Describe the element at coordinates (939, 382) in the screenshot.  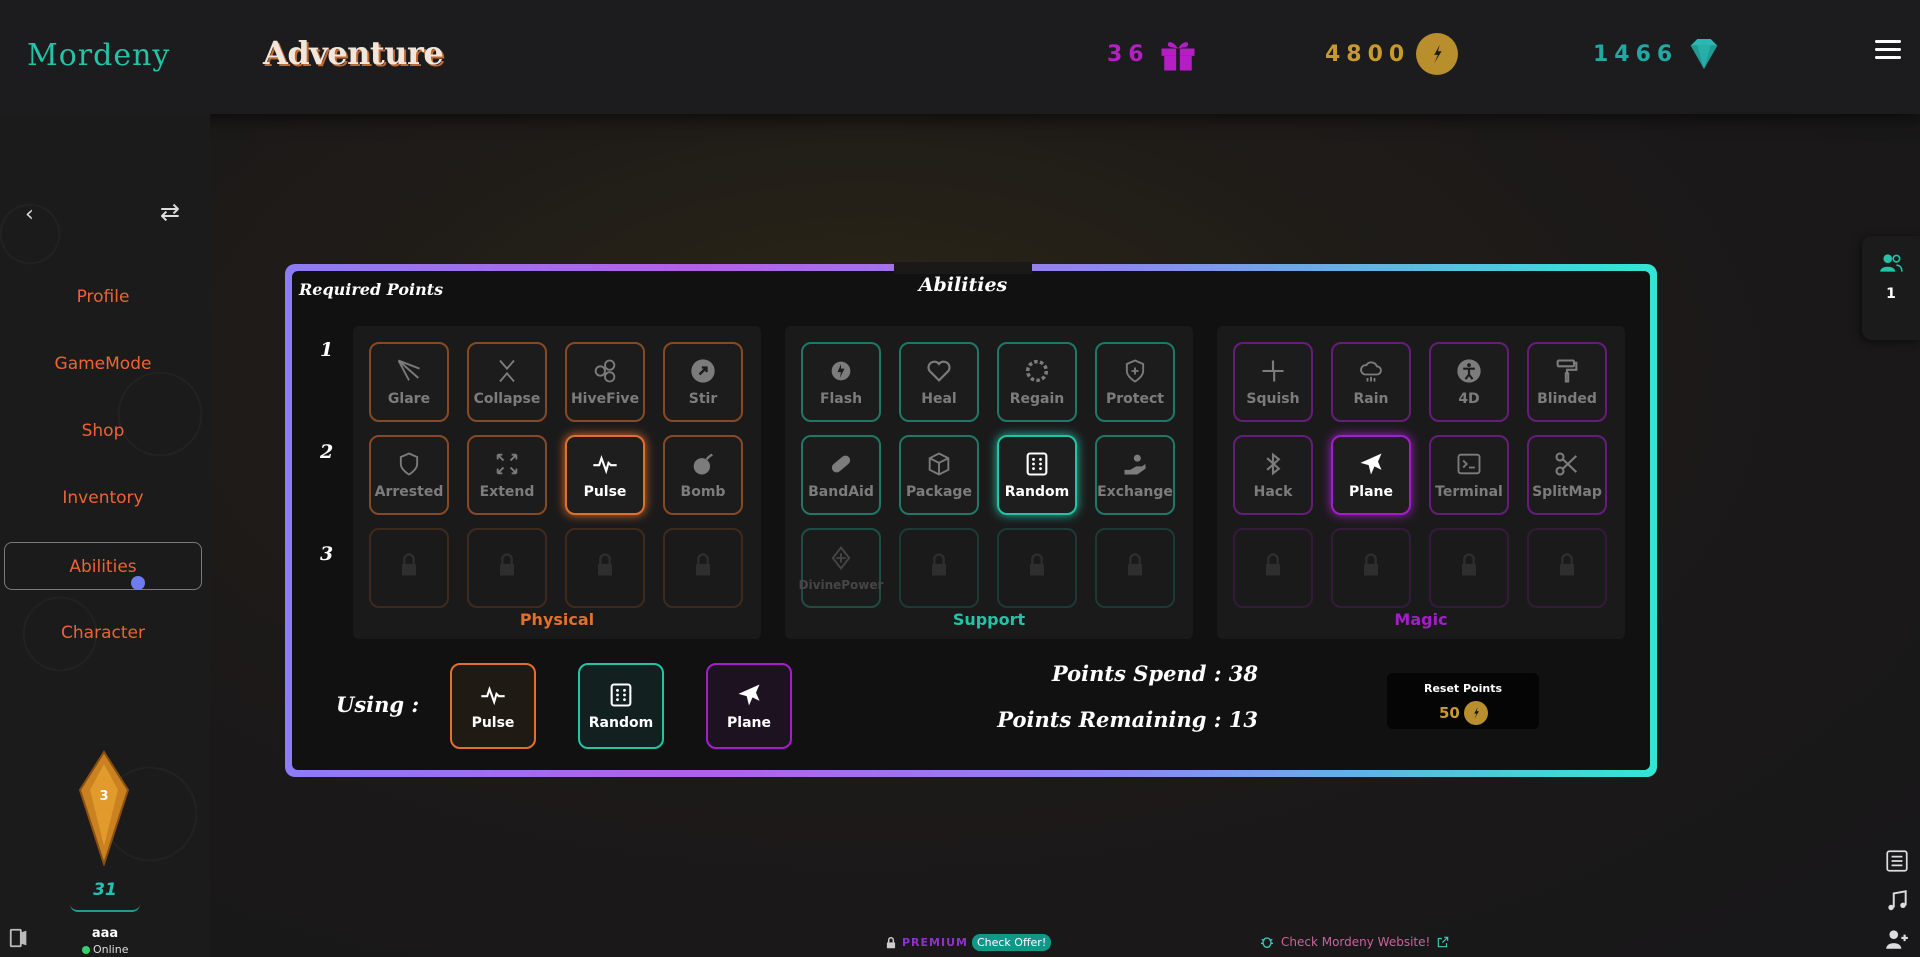
I see `ability-heal: Heal` at that location.